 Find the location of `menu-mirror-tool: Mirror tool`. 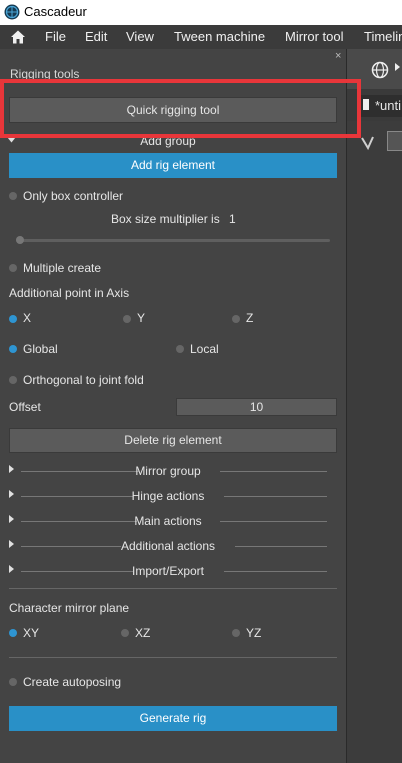

menu-mirror-tool: Mirror tool is located at coordinates (314, 36).